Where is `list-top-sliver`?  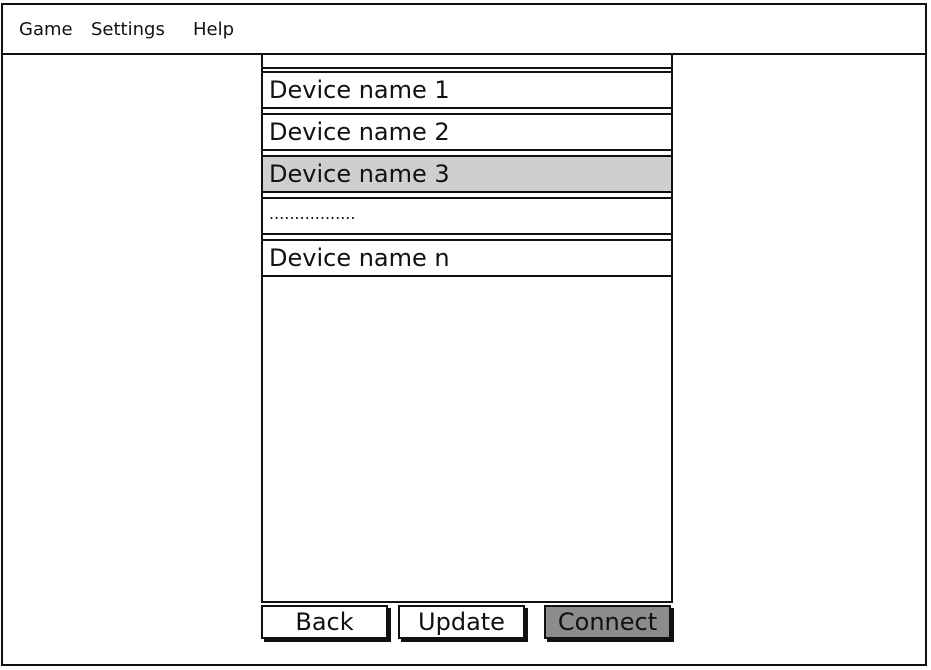 list-top-sliver is located at coordinates (467, 62).